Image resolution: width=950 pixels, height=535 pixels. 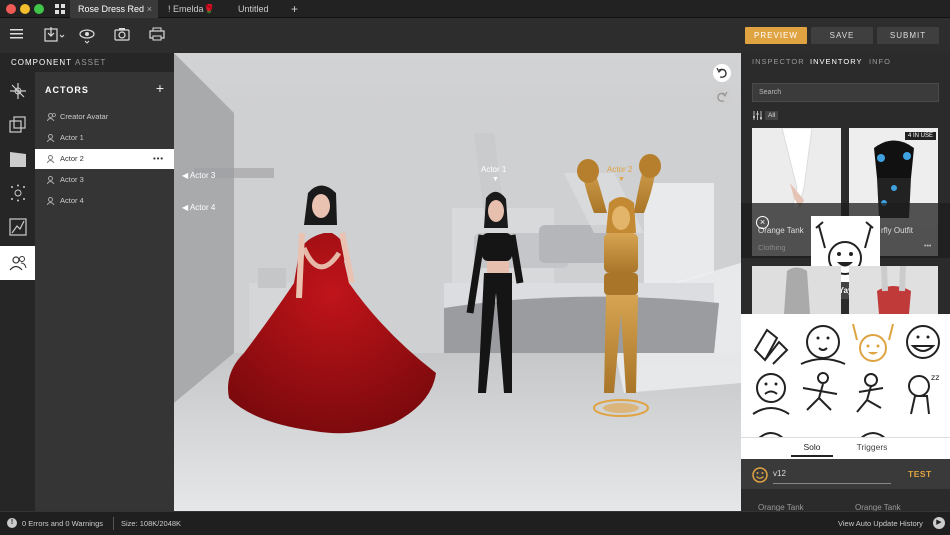 What do you see at coordinates (925, 345) in the screenshot?
I see `emote-grin` at bounding box center [925, 345].